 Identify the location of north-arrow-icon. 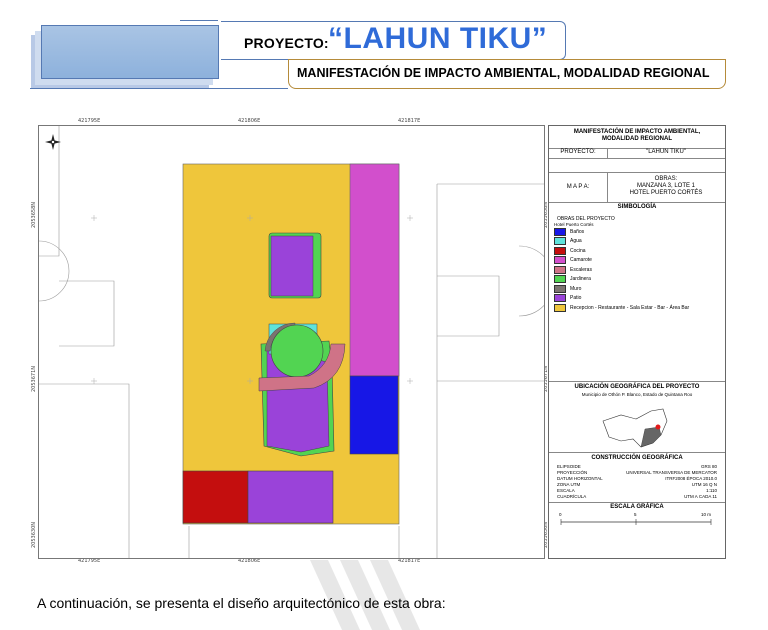
(53, 142).